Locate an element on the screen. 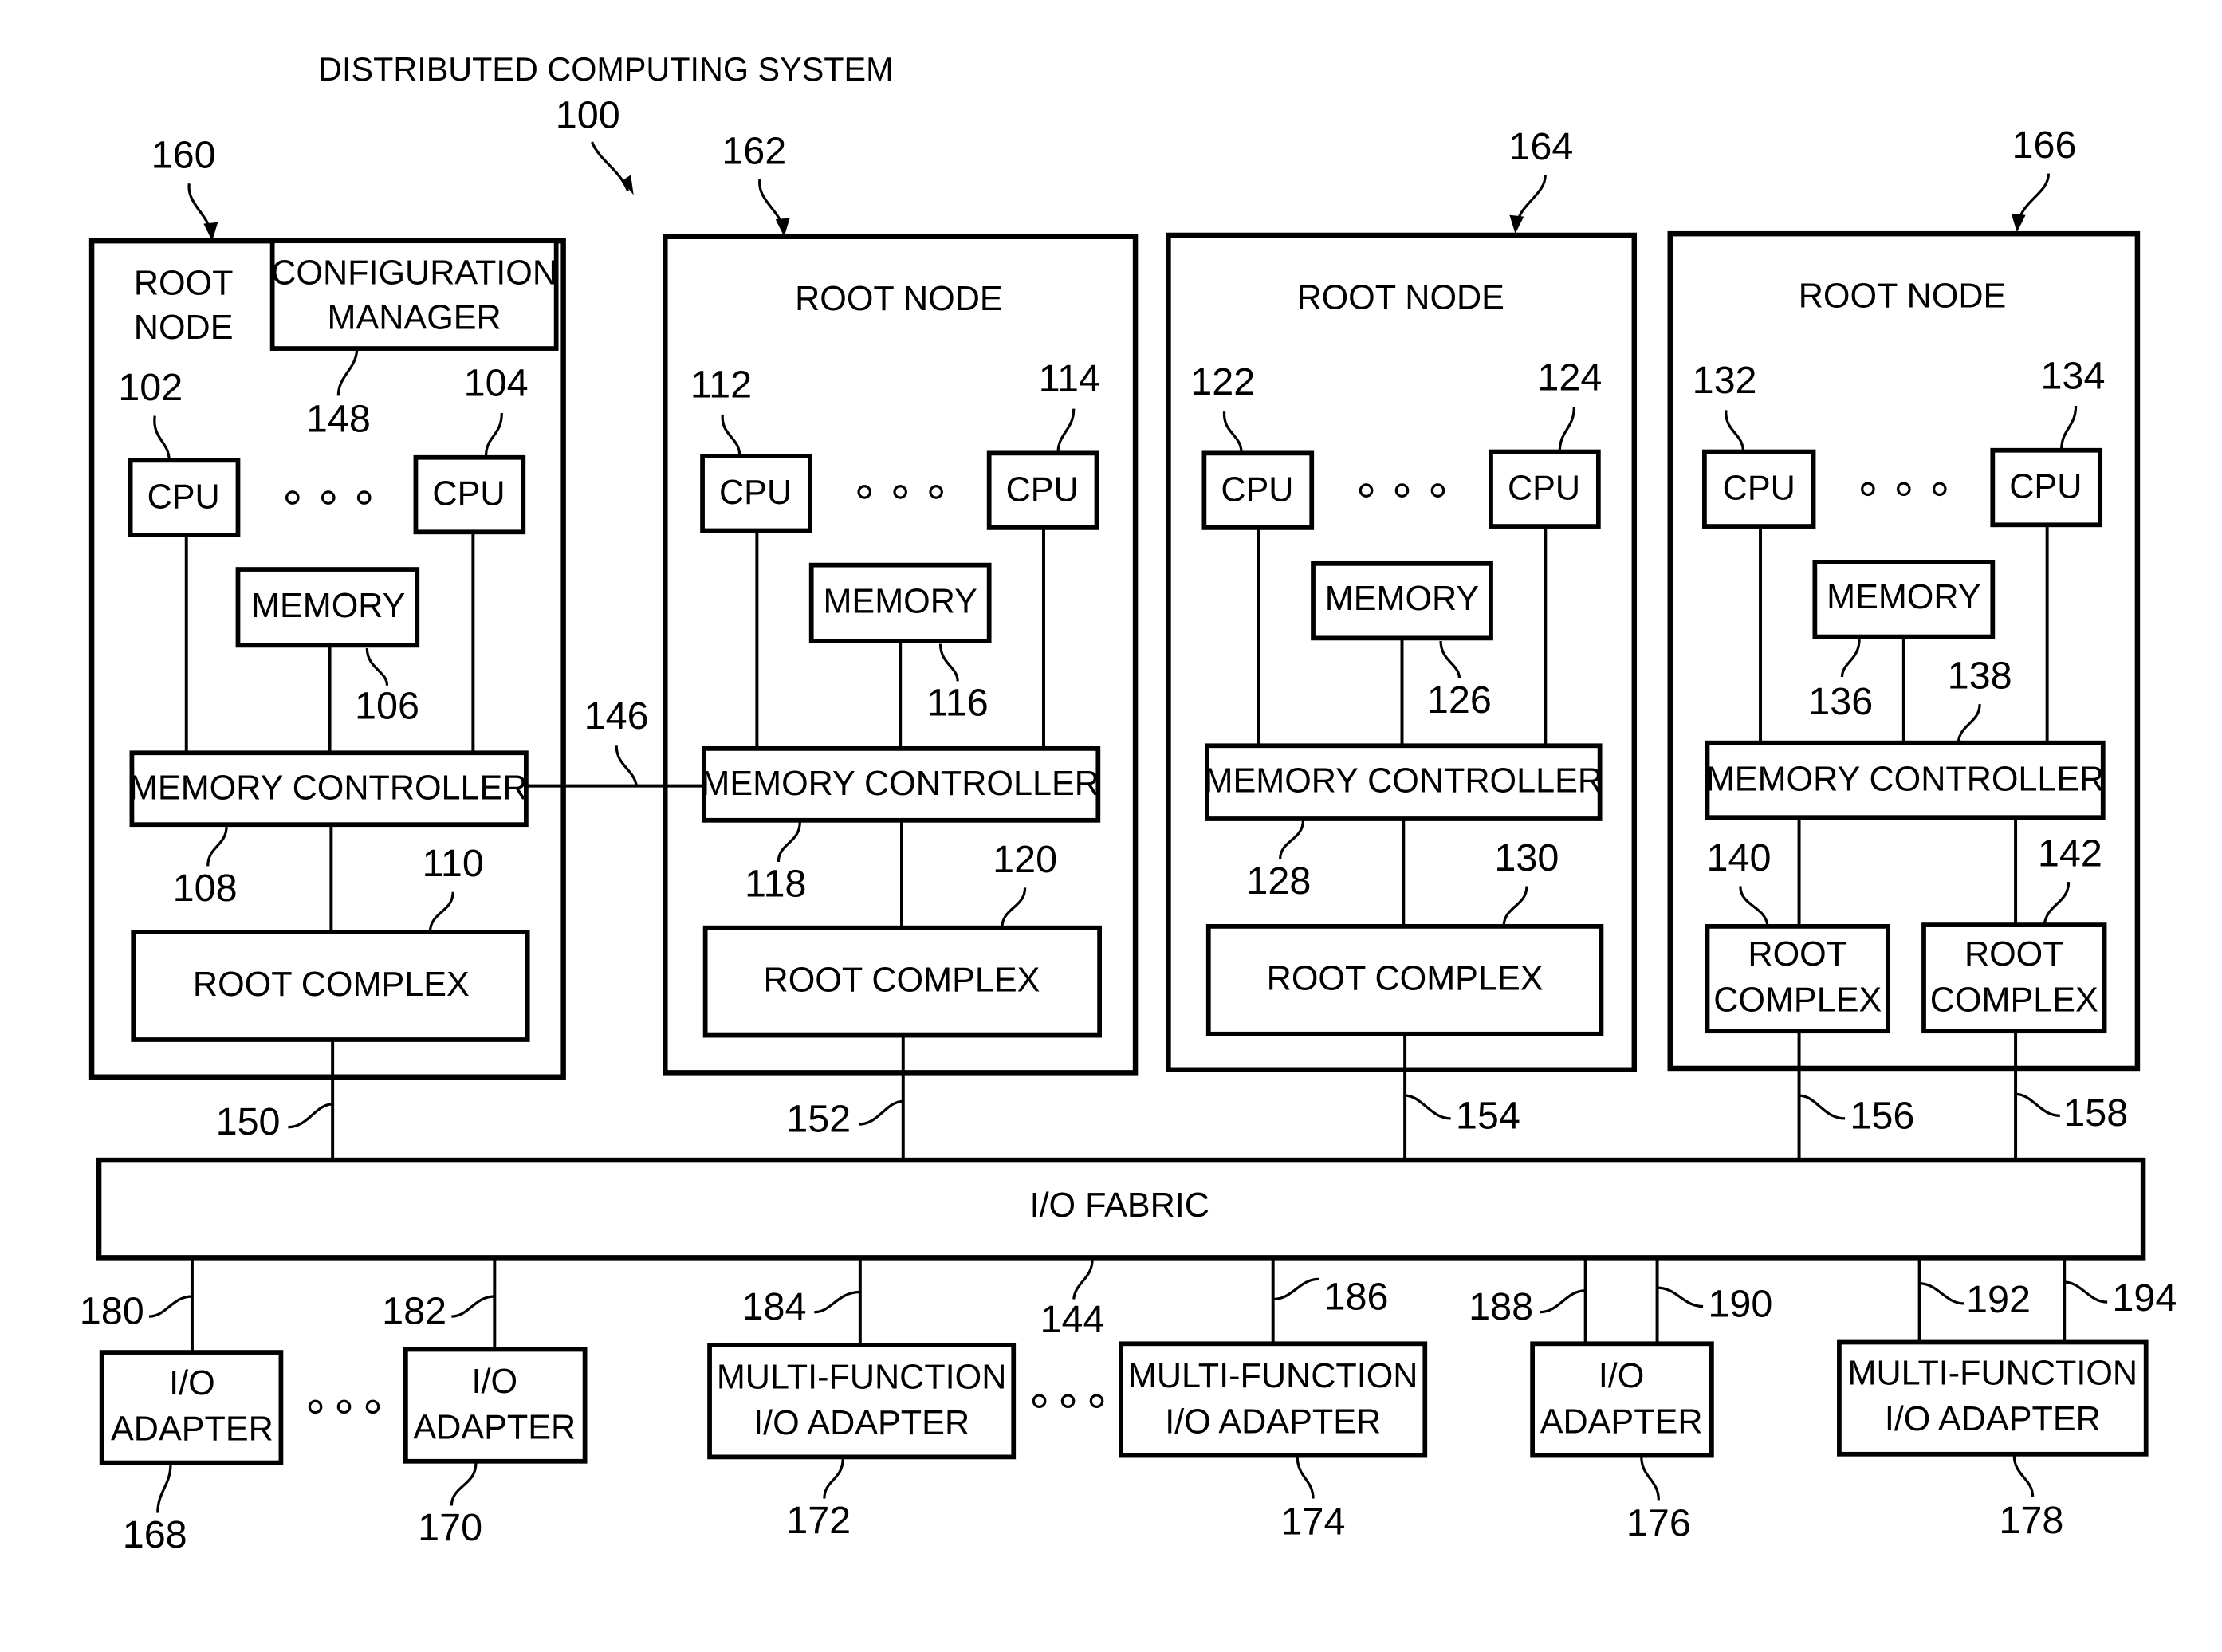 This screenshot has width=2222, height=1652. memory-controller-128: MEMORY CONTROLLER is located at coordinates (1404, 782).